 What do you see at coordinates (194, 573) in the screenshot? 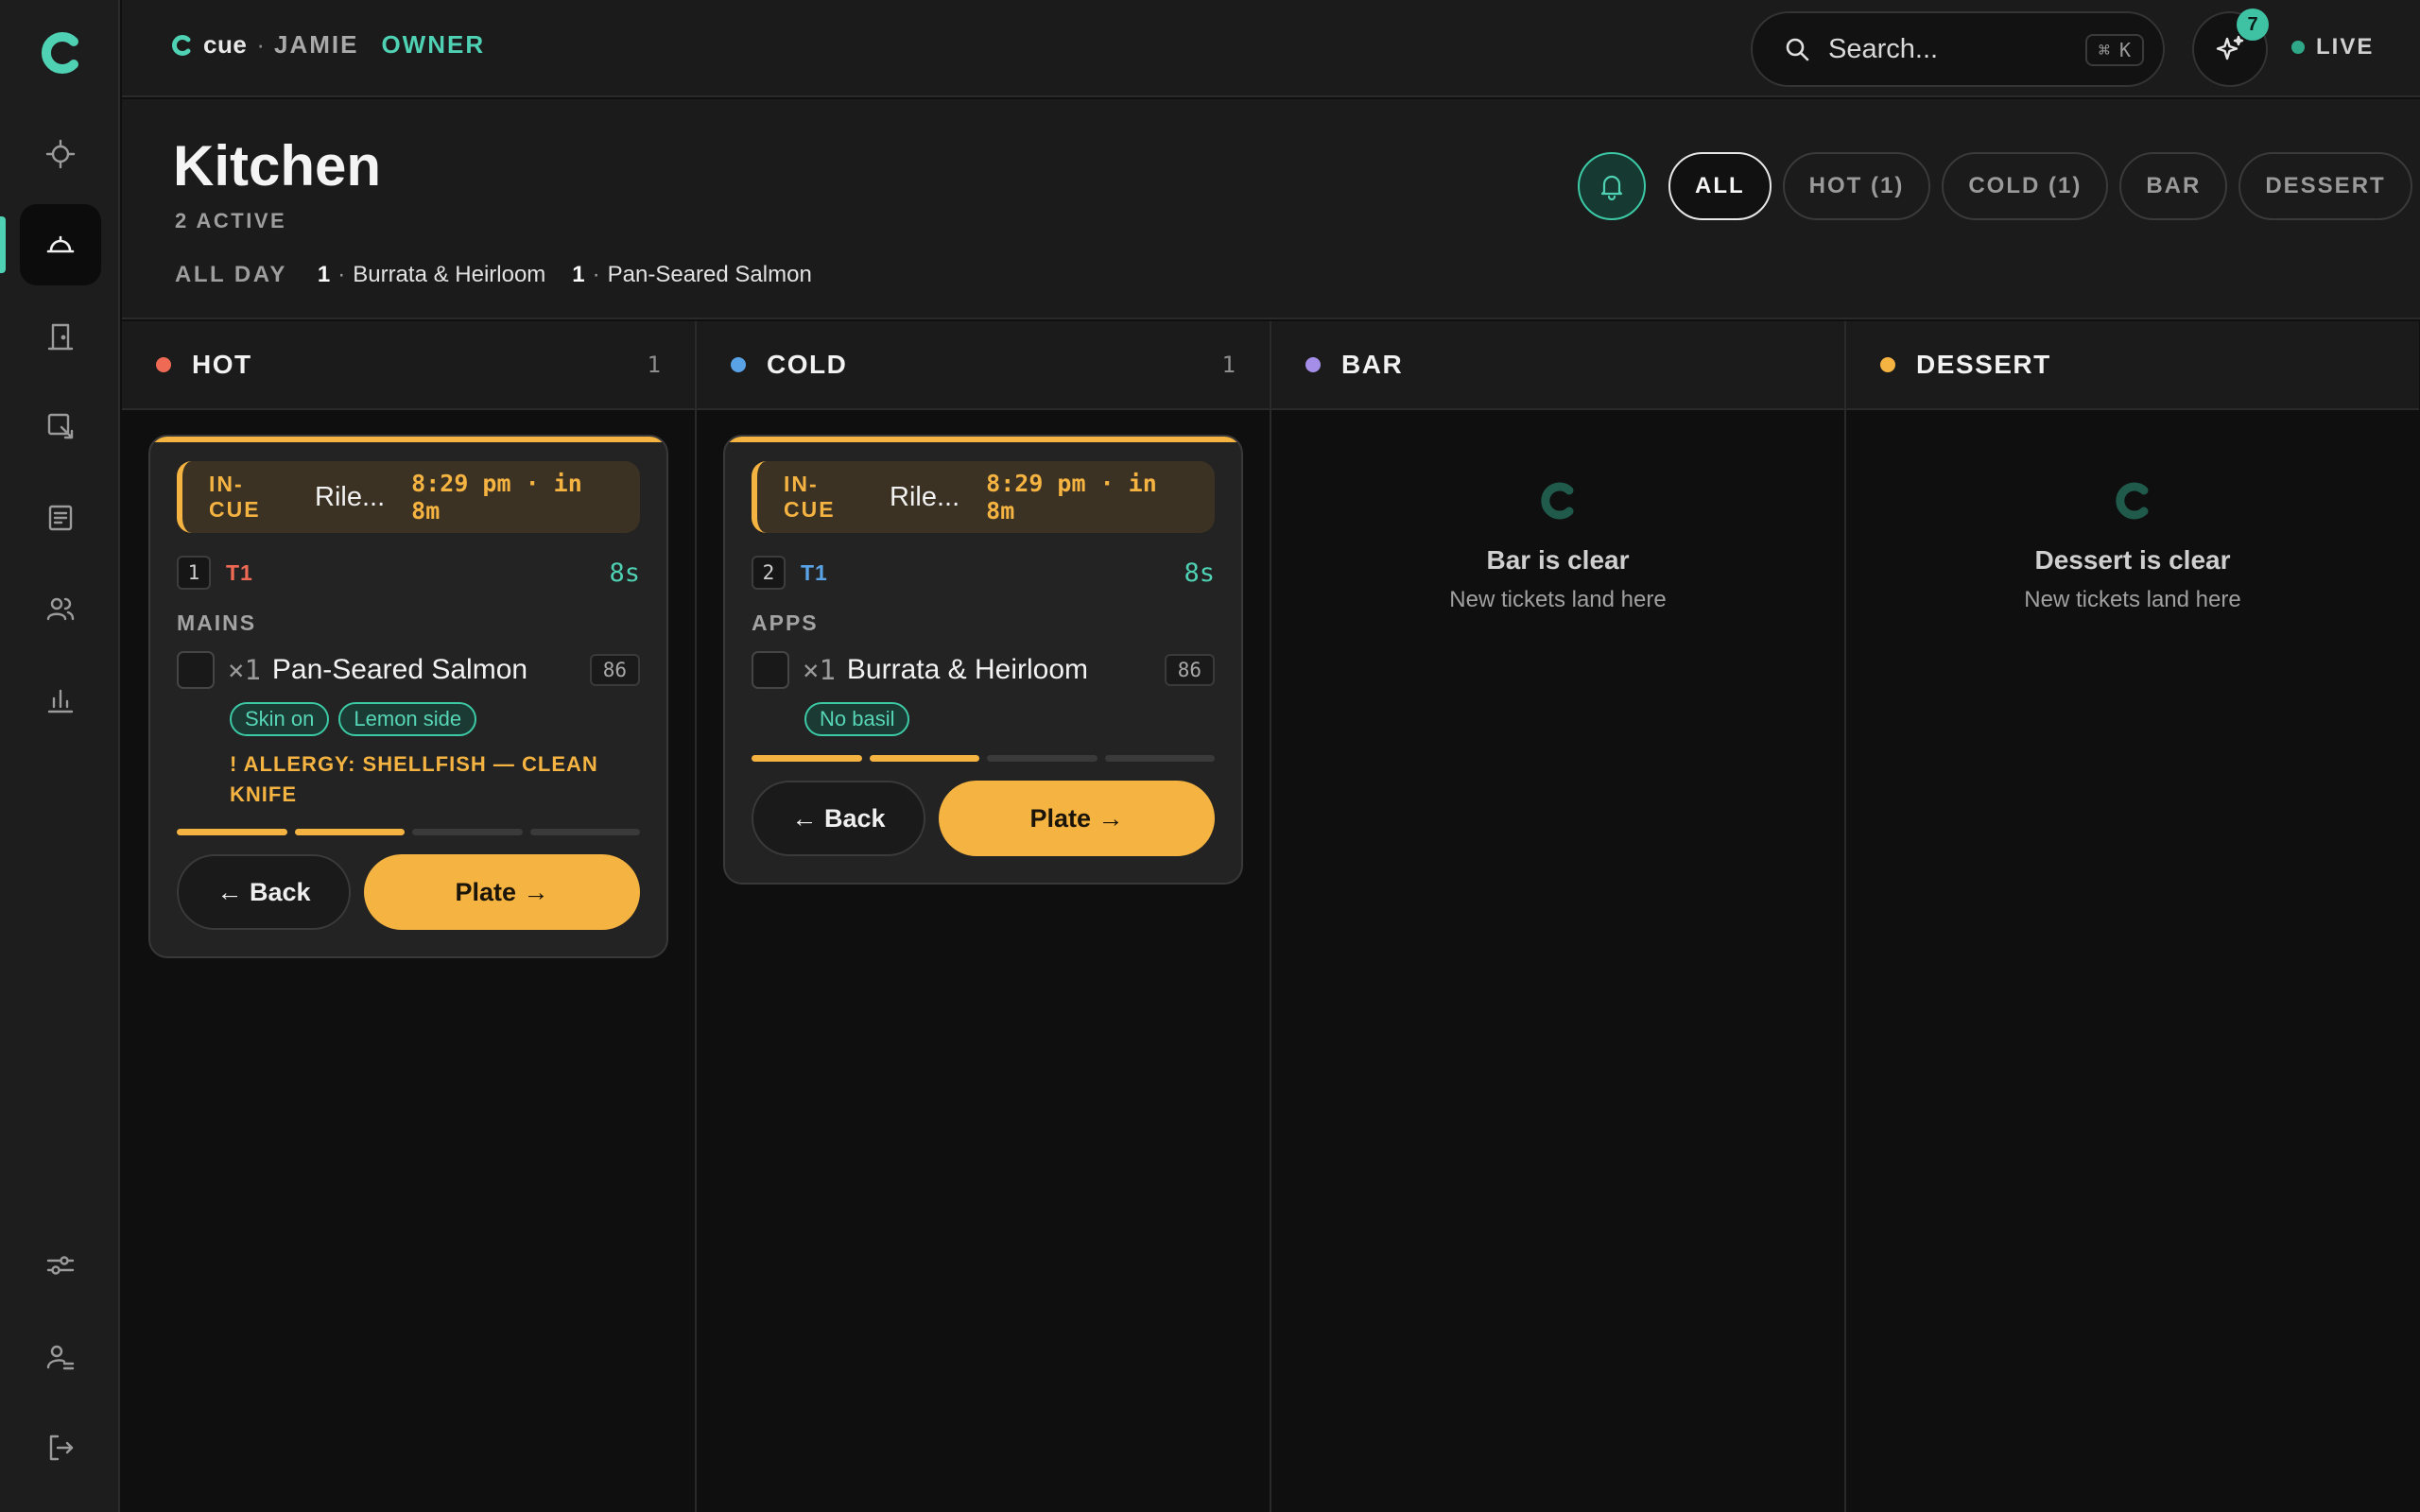
I see `seat-number: 1` at bounding box center [194, 573].